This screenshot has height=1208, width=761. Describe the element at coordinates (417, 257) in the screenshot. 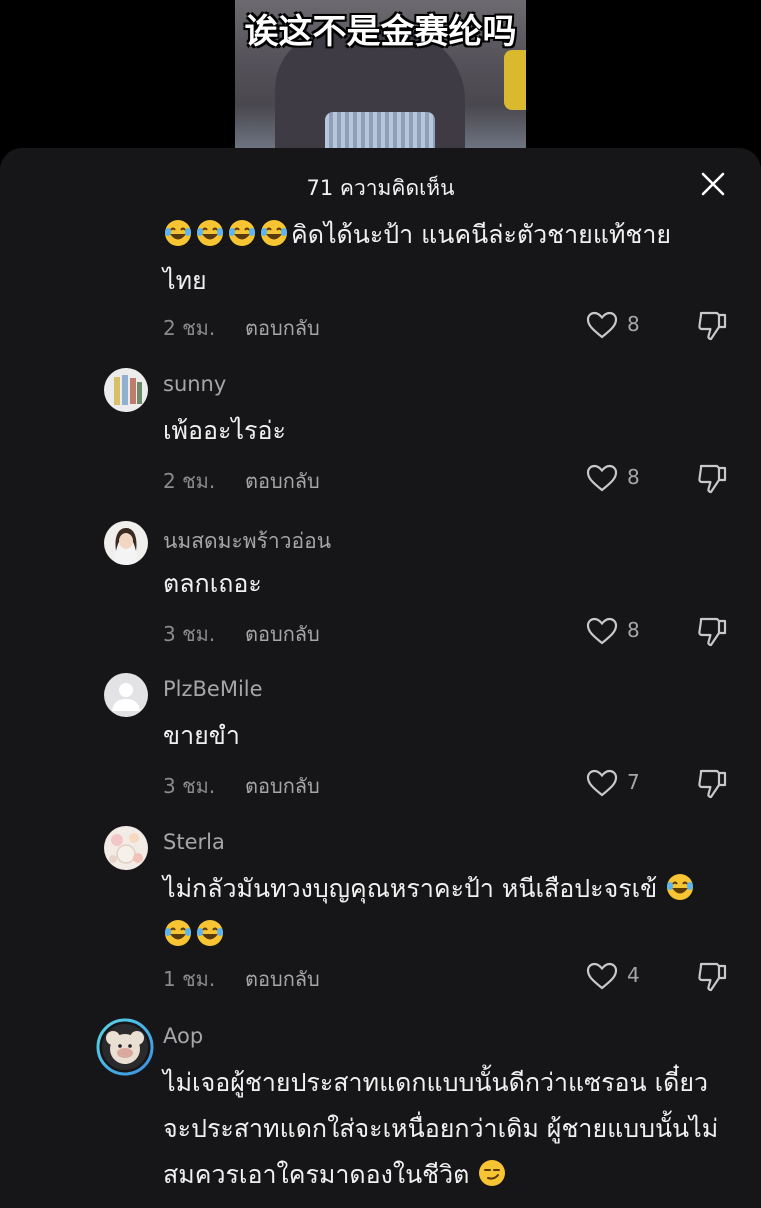

I see `comment-text: คิดได้นะป้า แนคนีล่ะตัวชายแท้ชาย ไทย` at that location.